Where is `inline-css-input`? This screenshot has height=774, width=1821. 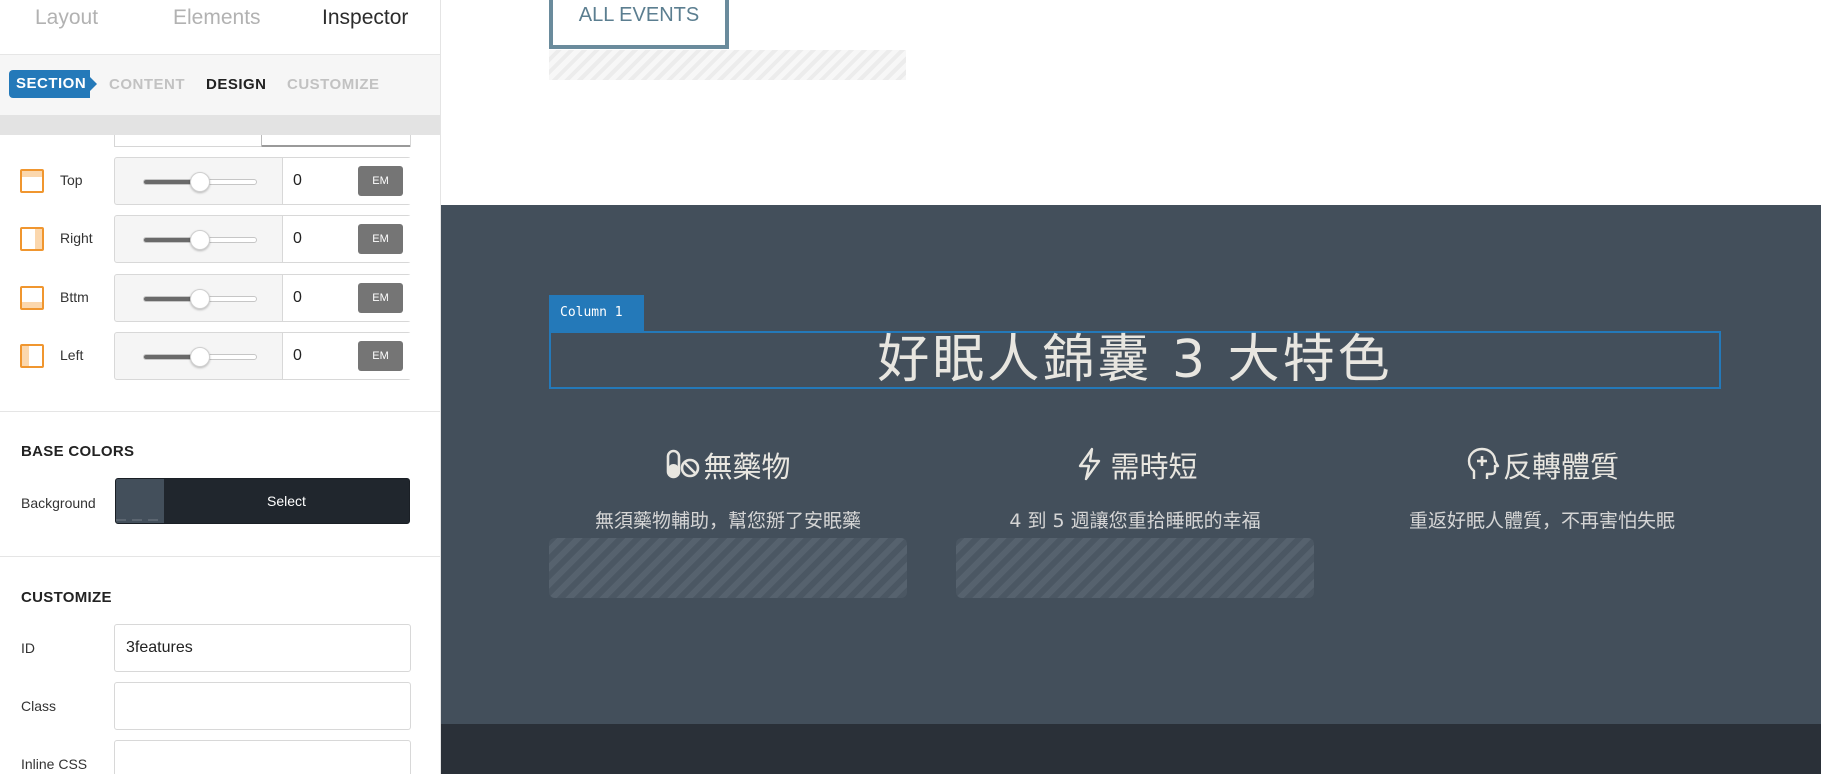
inline-css-input is located at coordinates (262, 757).